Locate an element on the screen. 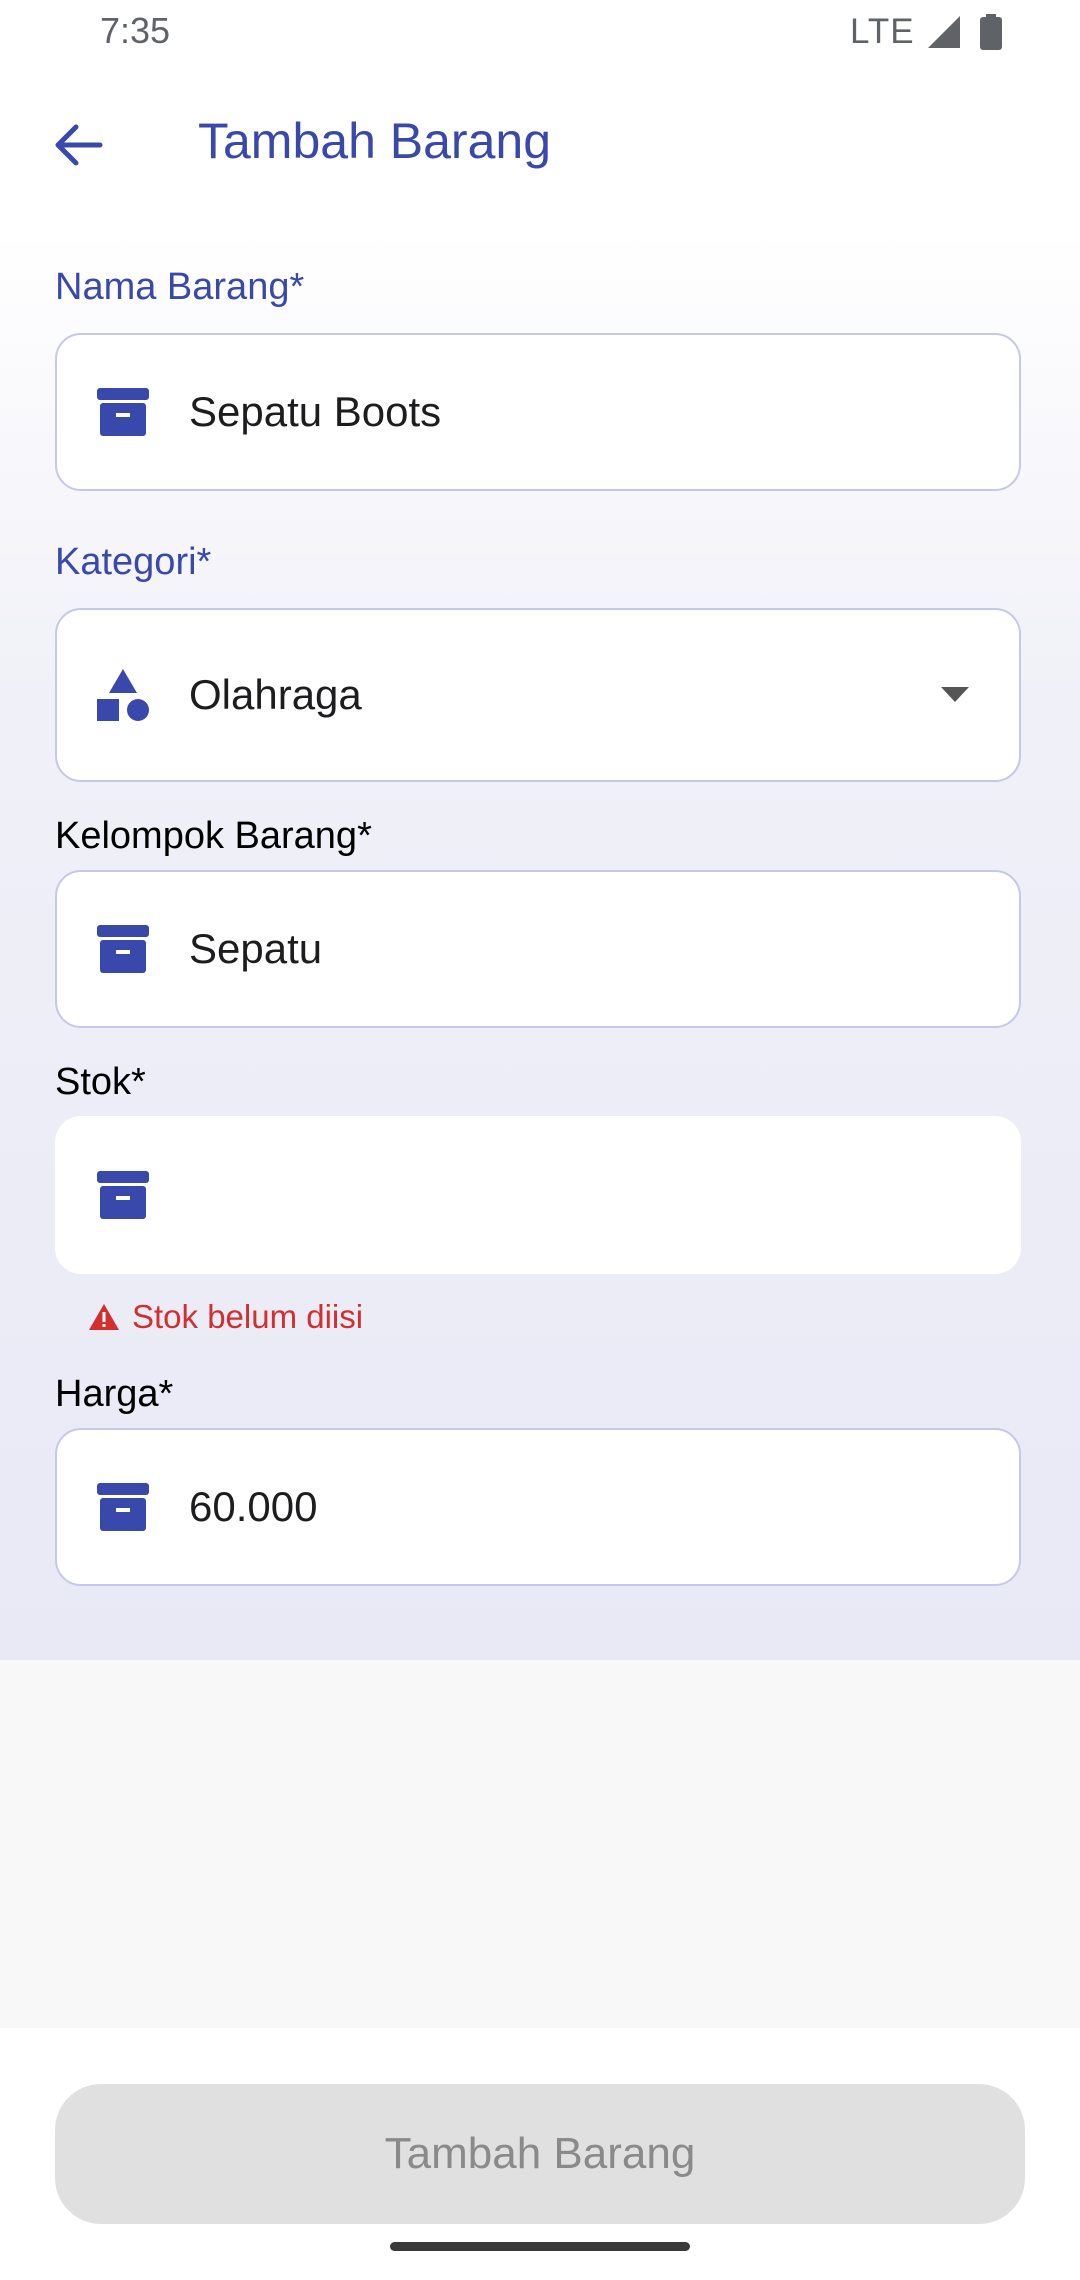 The width and height of the screenshot is (1080, 2280). stok-input is located at coordinates (538, 1195).